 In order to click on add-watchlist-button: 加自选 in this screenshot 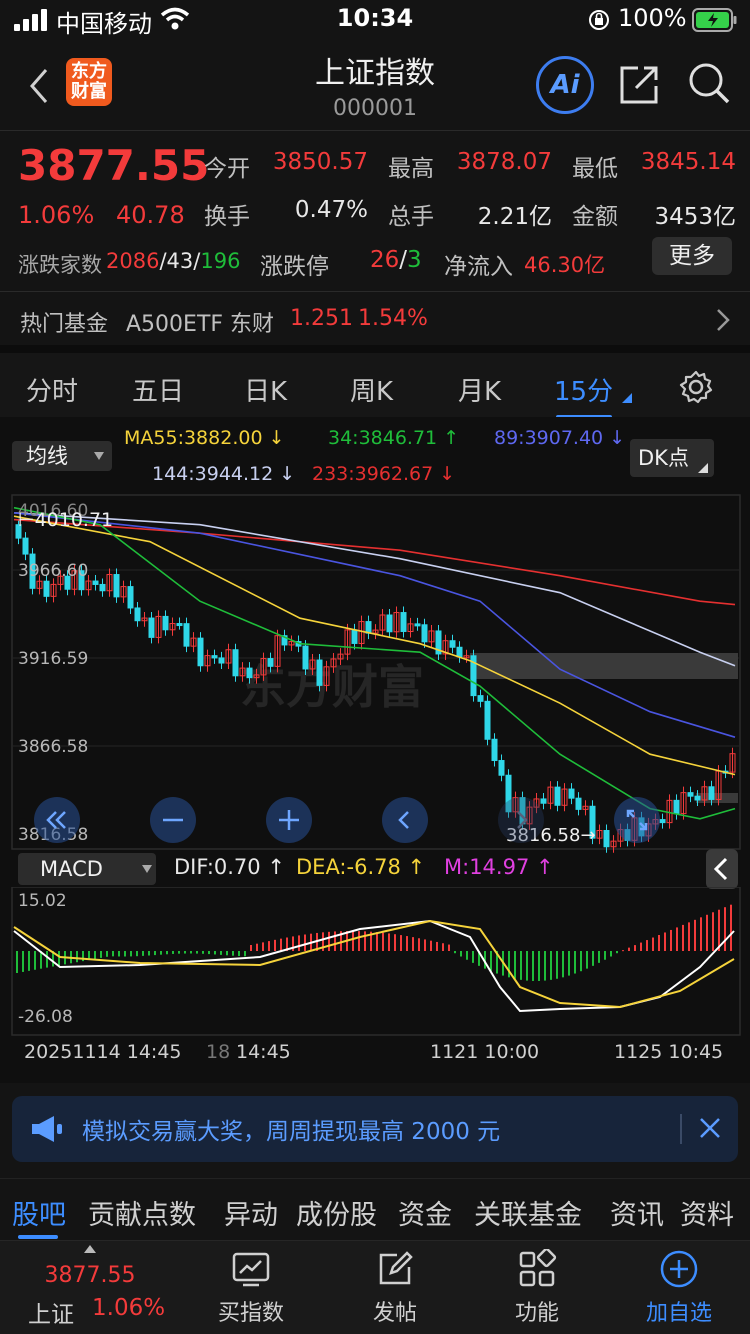, I will do `click(677, 1287)`.